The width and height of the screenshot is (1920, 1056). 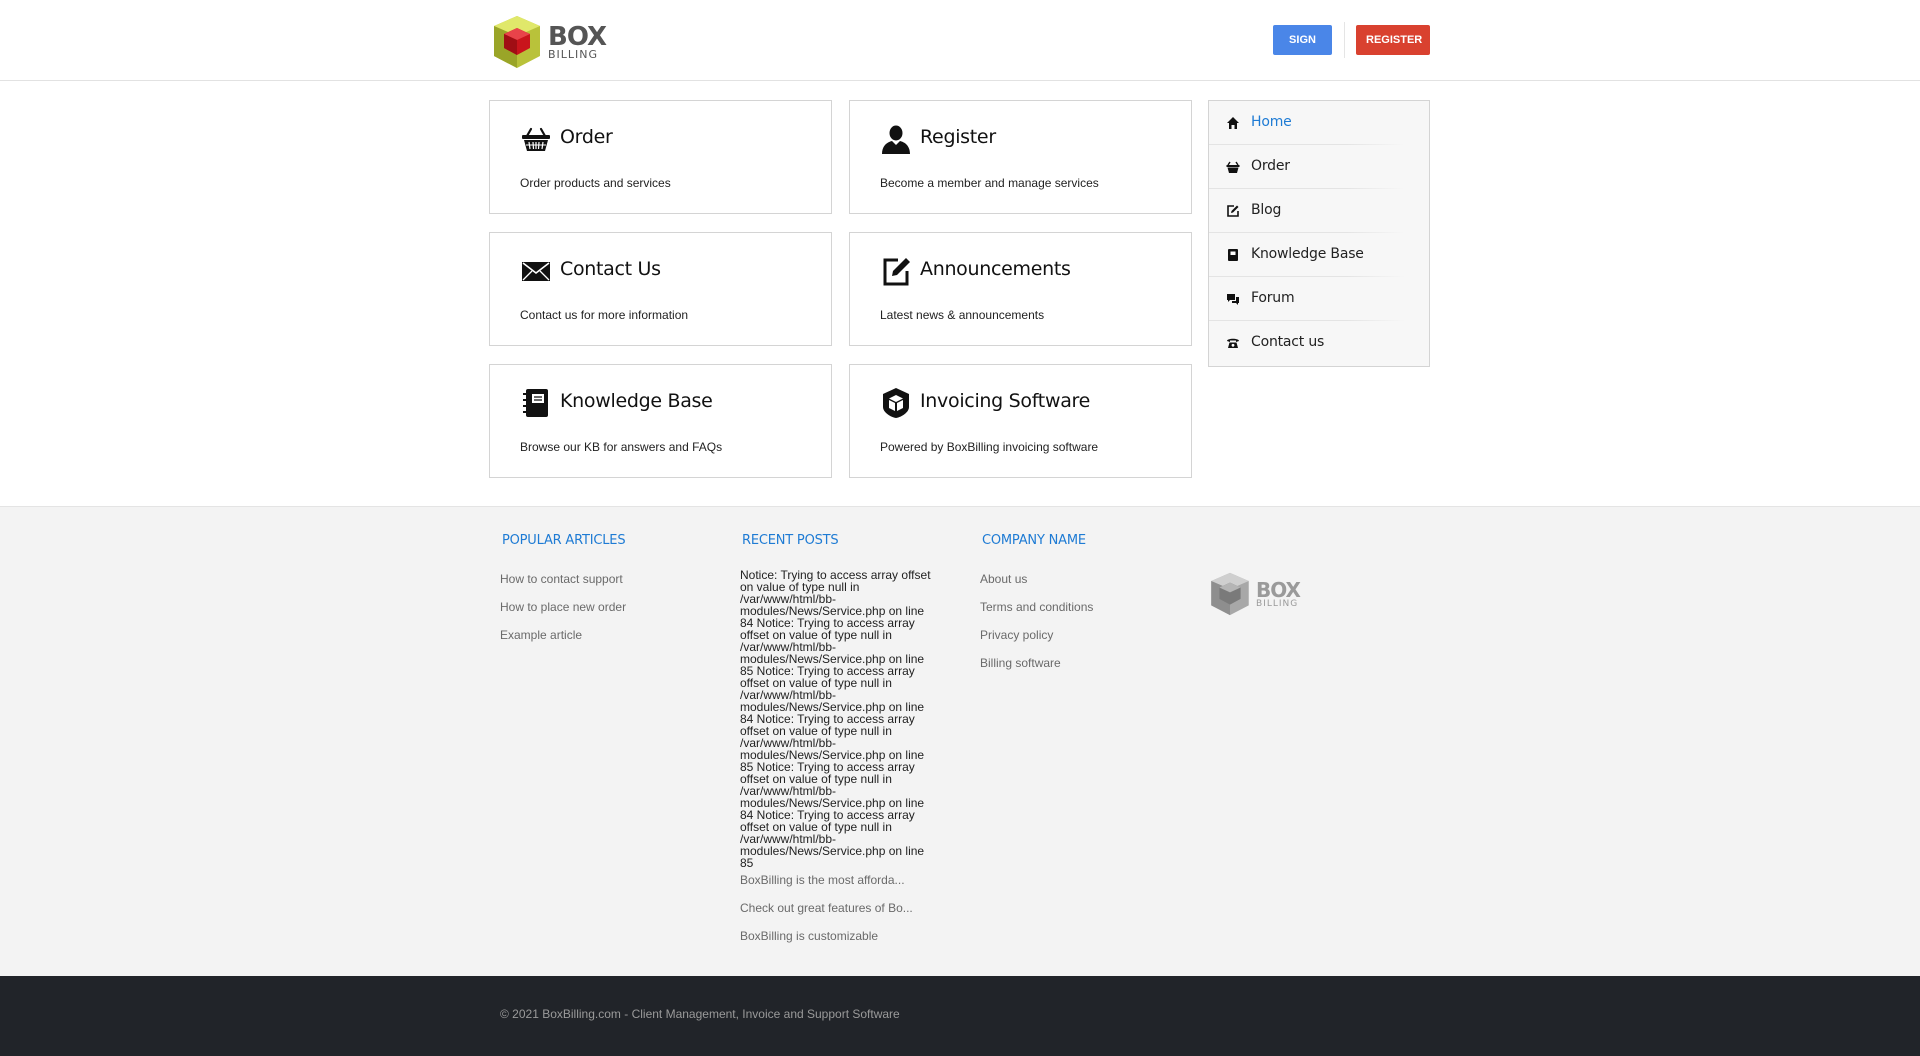 I want to click on company-link: Terms and conditions, so click(x=1036, y=607).